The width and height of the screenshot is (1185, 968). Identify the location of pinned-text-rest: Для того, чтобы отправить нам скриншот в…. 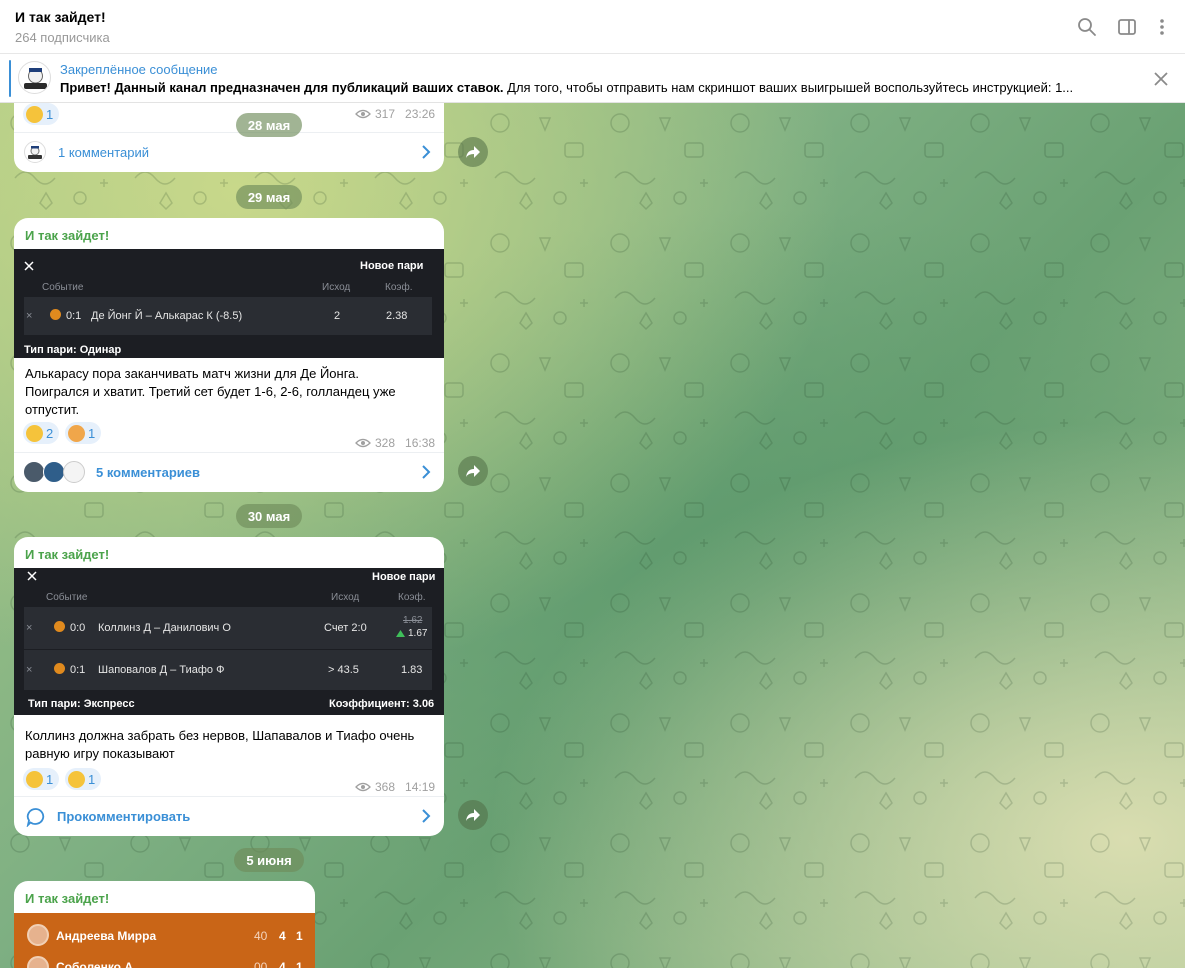
(788, 87).